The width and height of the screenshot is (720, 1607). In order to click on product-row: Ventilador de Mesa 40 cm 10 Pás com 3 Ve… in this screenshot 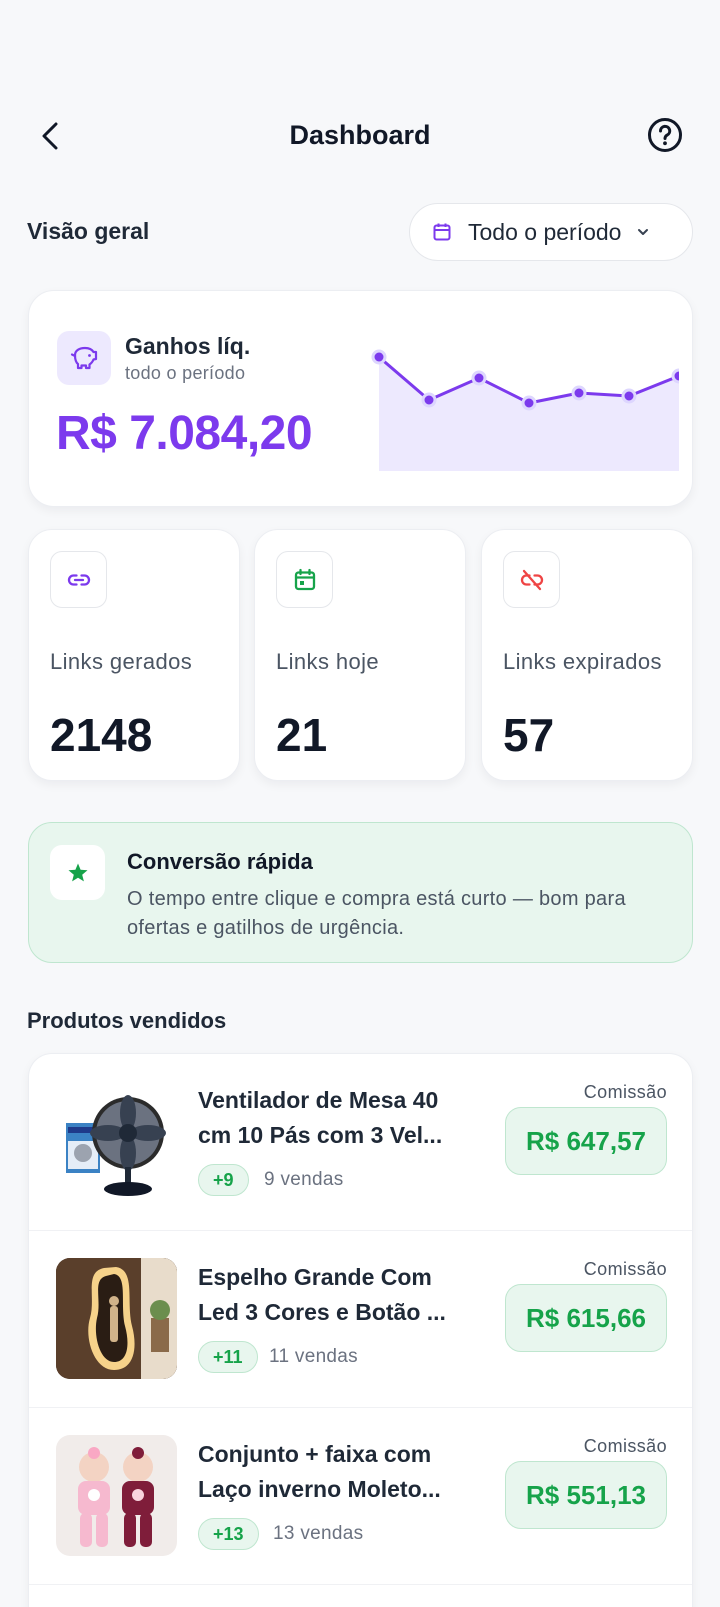, I will do `click(360, 1142)`.